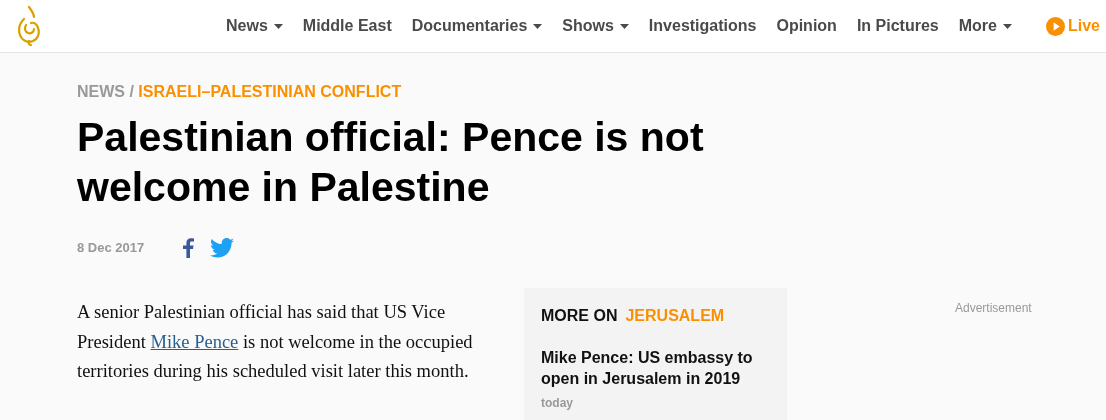 The width and height of the screenshot is (1106, 420). What do you see at coordinates (222, 248) in the screenshot?
I see `bird-icon` at bounding box center [222, 248].